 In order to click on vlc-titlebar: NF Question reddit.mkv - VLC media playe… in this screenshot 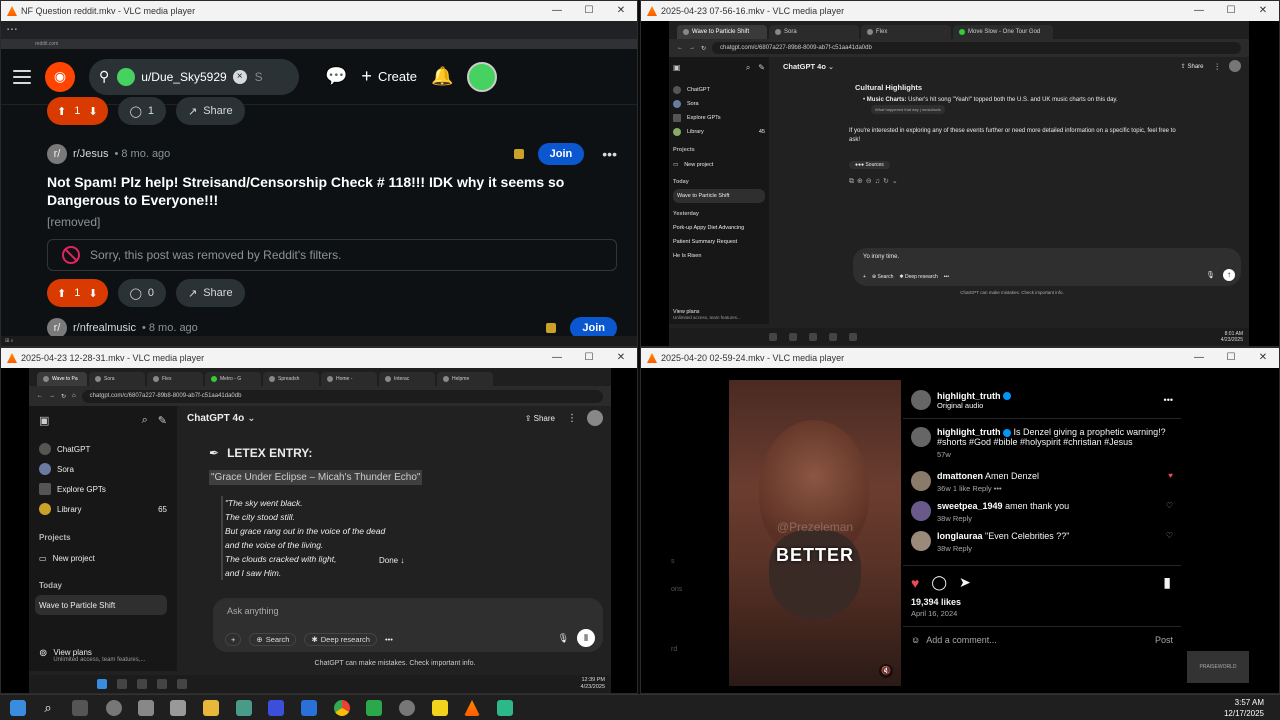, I will do `click(319, 11)`.